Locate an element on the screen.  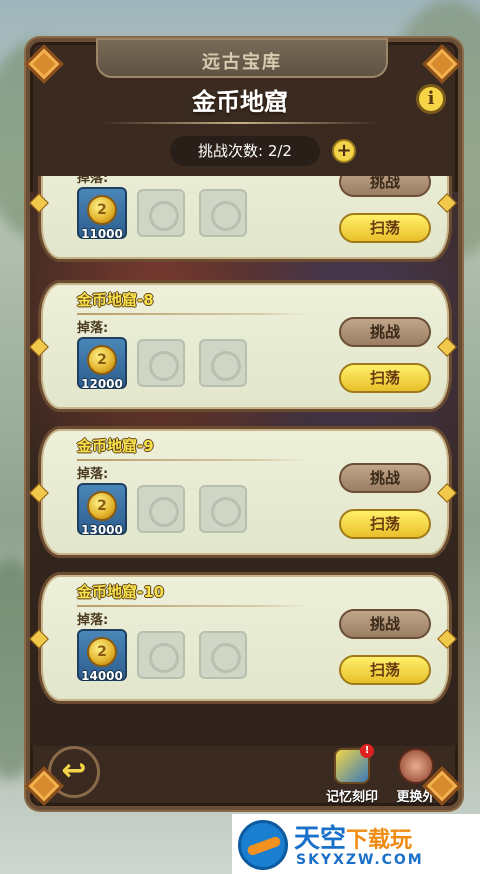
title-area: 金币地窟 挑战次数: 2/2 + is located at coordinates (240, 124).